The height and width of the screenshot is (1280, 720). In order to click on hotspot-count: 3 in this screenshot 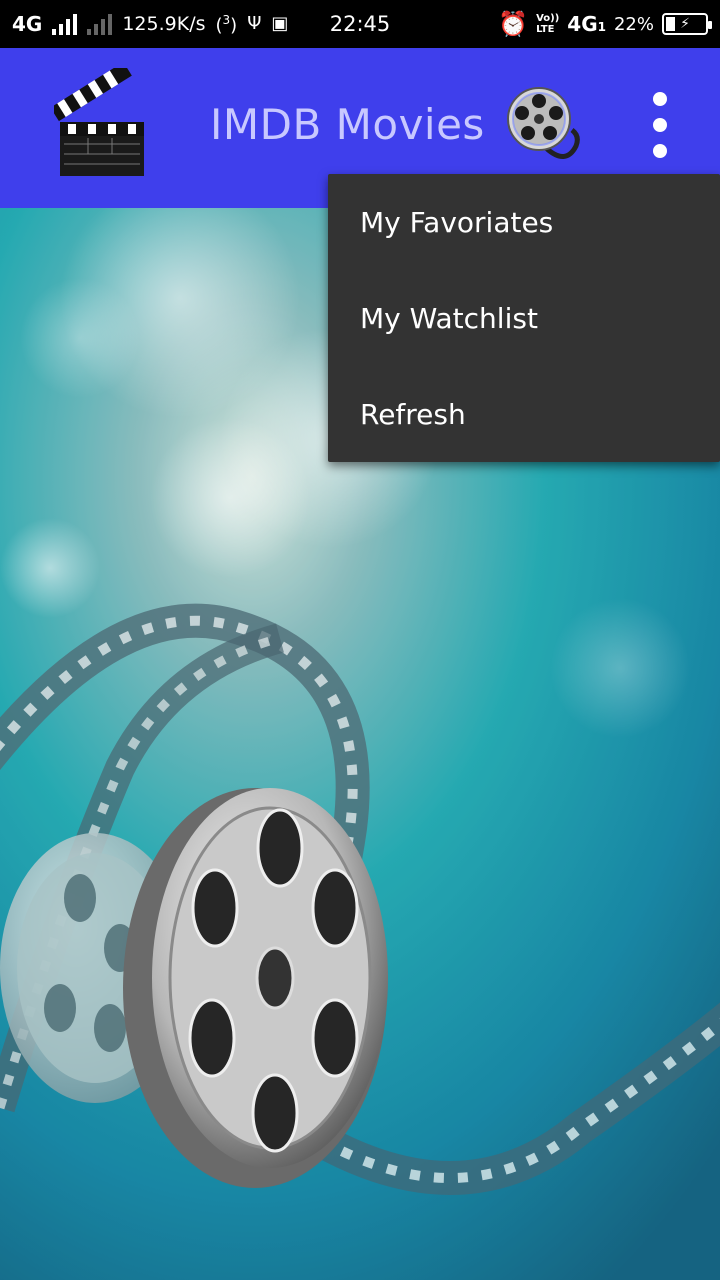, I will do `click(226, 19)`.